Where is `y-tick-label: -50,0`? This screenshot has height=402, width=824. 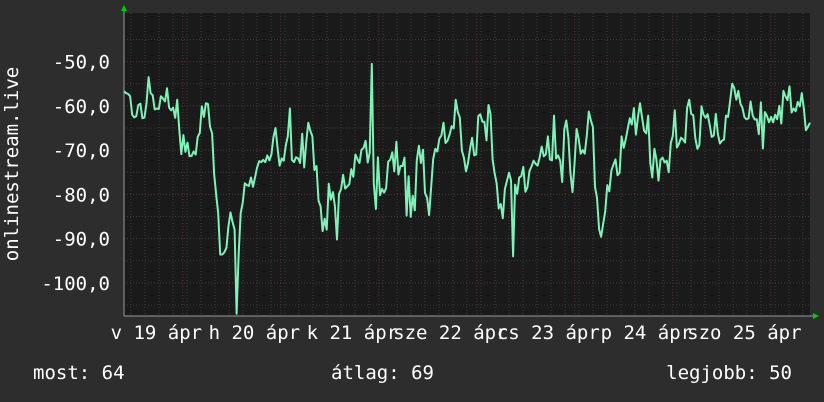 y-tick-label: -50,0 is located at coordinates (81, 63).